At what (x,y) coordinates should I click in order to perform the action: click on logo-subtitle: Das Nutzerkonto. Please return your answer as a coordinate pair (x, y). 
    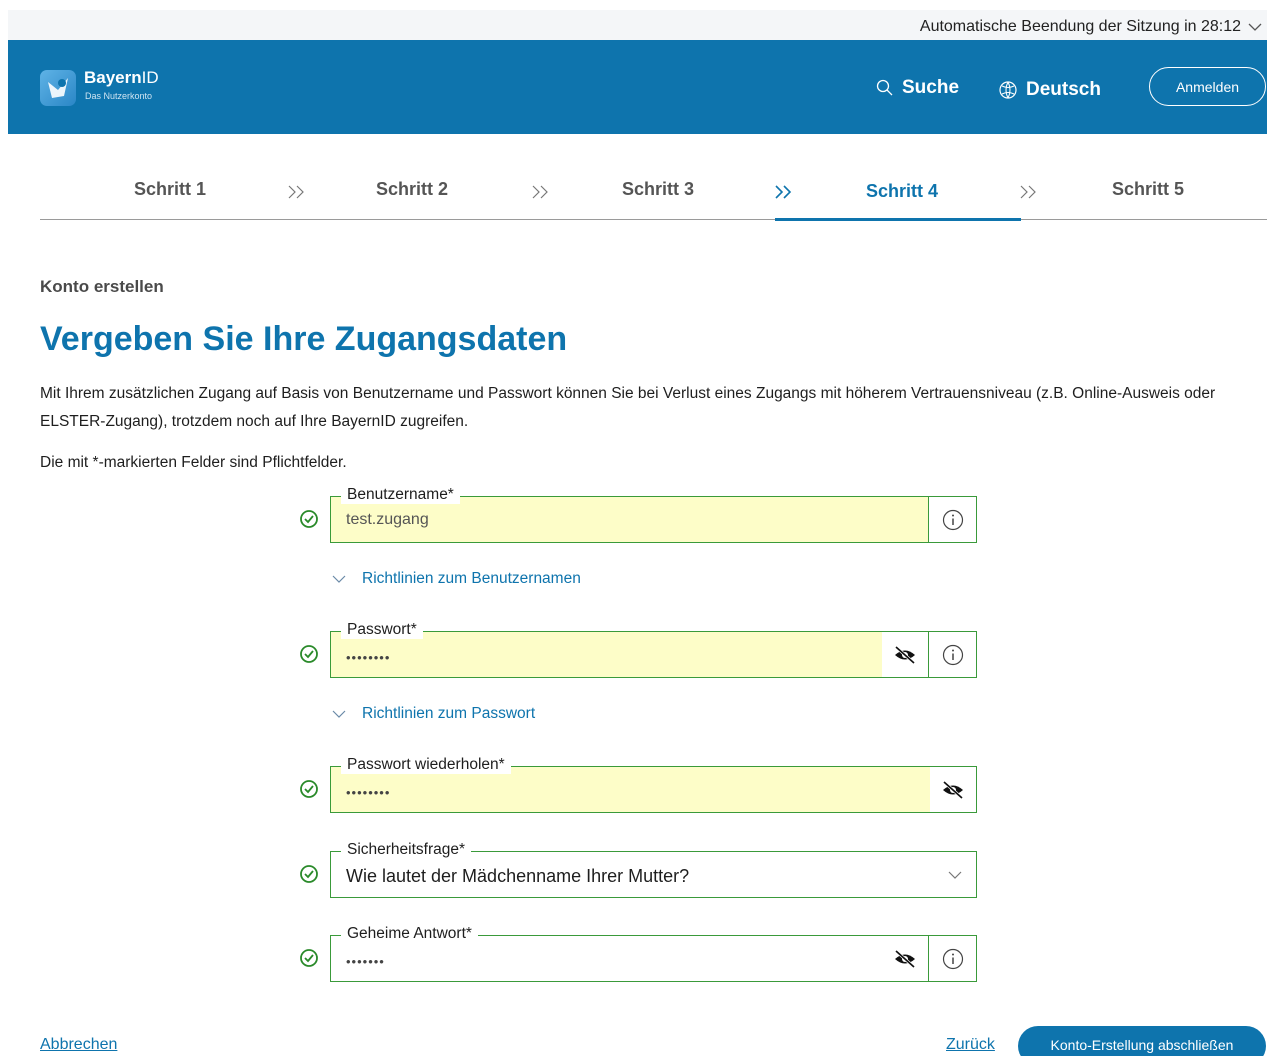
    Looking at the image, I should click on (119, 96).